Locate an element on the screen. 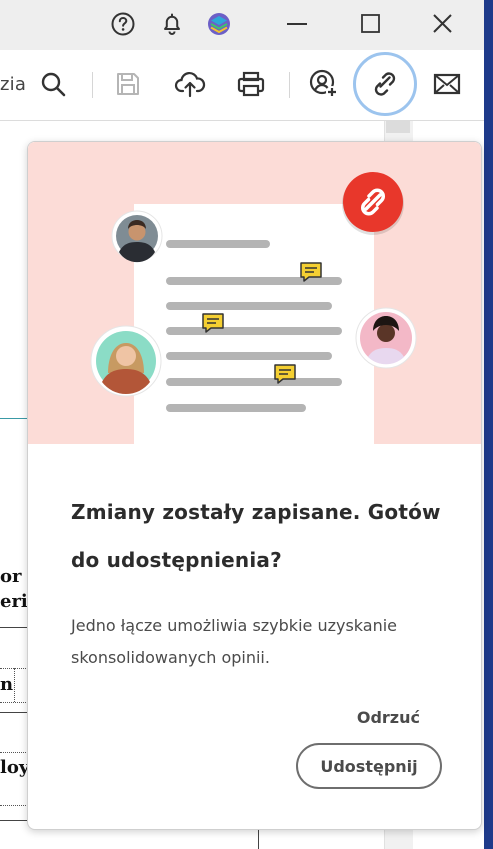 The width and height of the screenshot is (493, 849). save-icon is located at coordinates (128, 84).